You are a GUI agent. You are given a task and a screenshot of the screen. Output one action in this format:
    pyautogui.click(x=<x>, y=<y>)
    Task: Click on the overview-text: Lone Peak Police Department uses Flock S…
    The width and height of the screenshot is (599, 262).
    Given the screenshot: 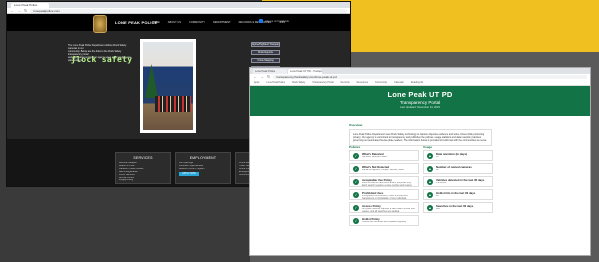 What is the action you would take?
    pyautogui.click(x=420, y=138)
    